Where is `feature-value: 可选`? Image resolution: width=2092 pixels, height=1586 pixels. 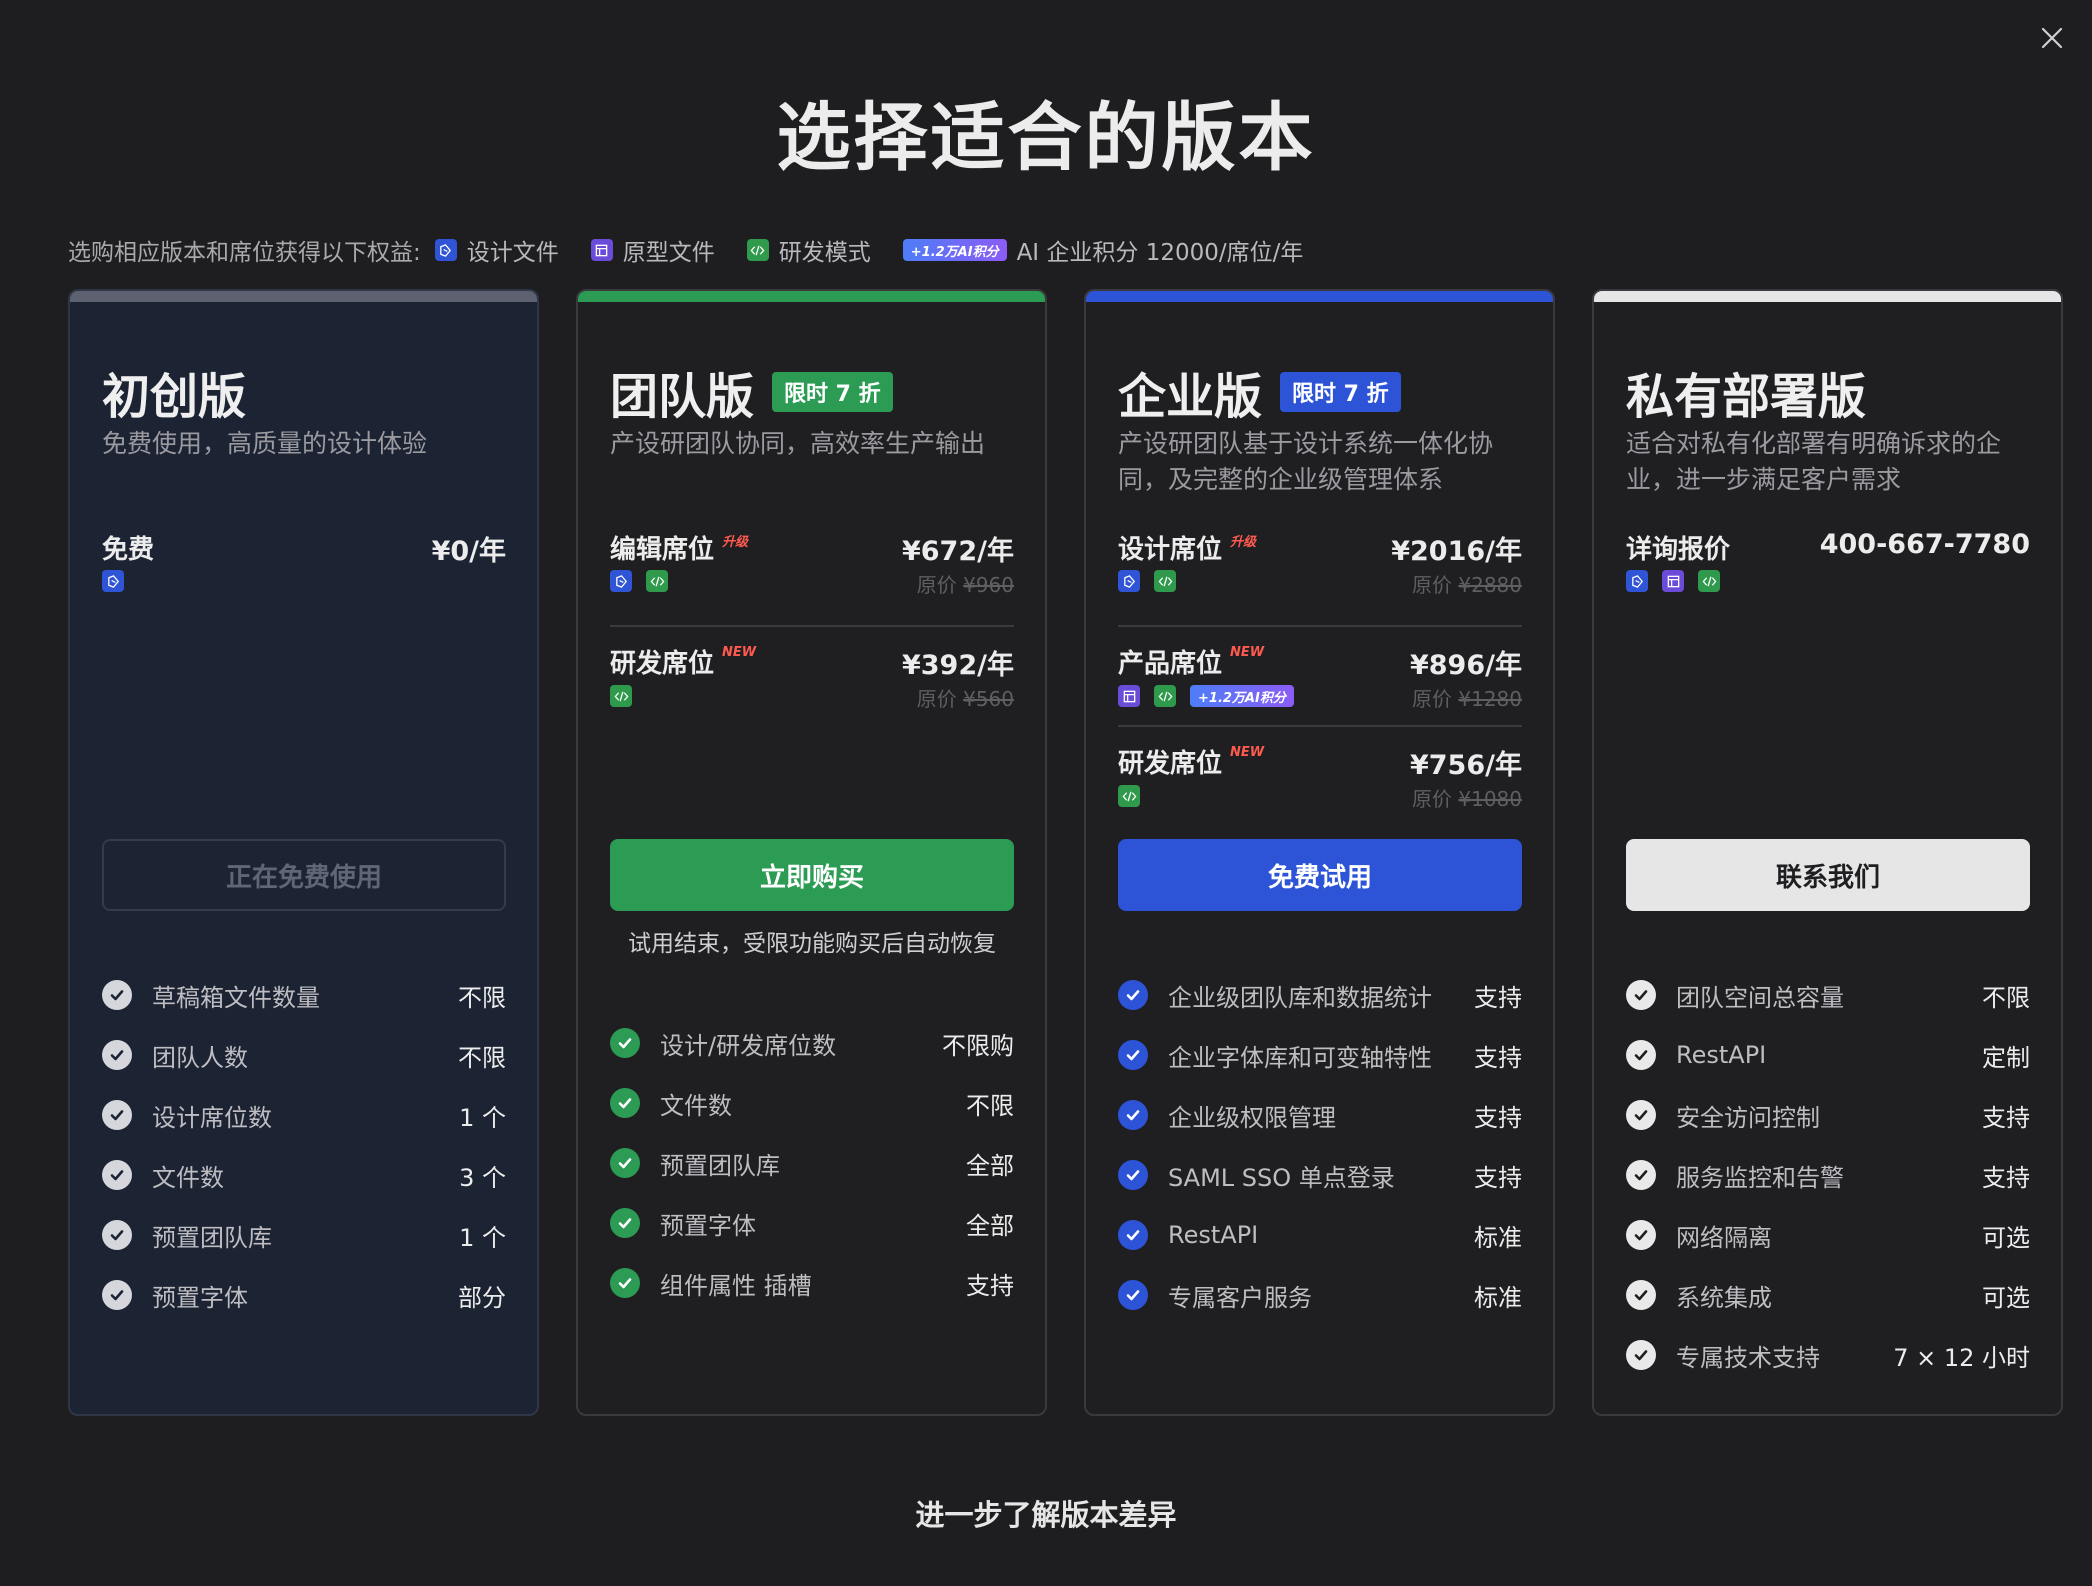 feature-value: 可选 is located at coordinates (2006, 1237).